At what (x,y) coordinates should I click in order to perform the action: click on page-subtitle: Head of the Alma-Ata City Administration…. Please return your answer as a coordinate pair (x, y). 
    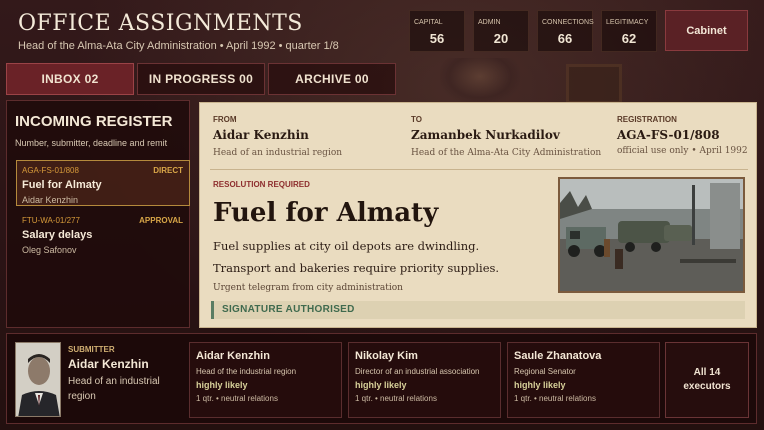
    Looking at the image, I should click on (178, 46).